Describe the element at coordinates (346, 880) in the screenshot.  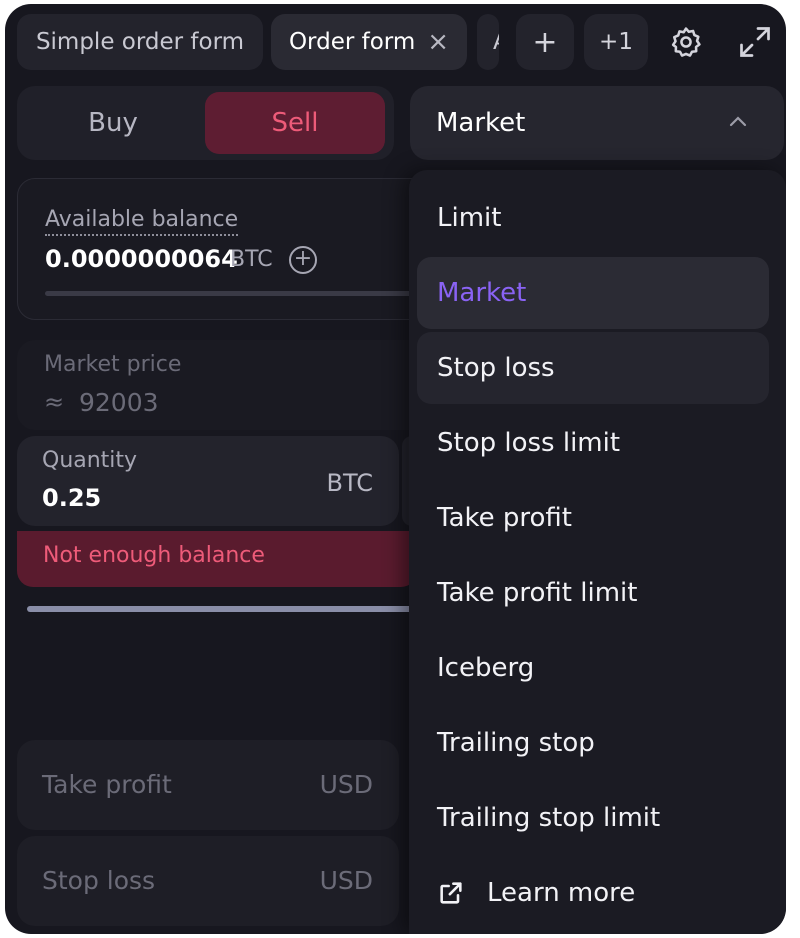
I see `stop-loss-unit: USD` at that location.